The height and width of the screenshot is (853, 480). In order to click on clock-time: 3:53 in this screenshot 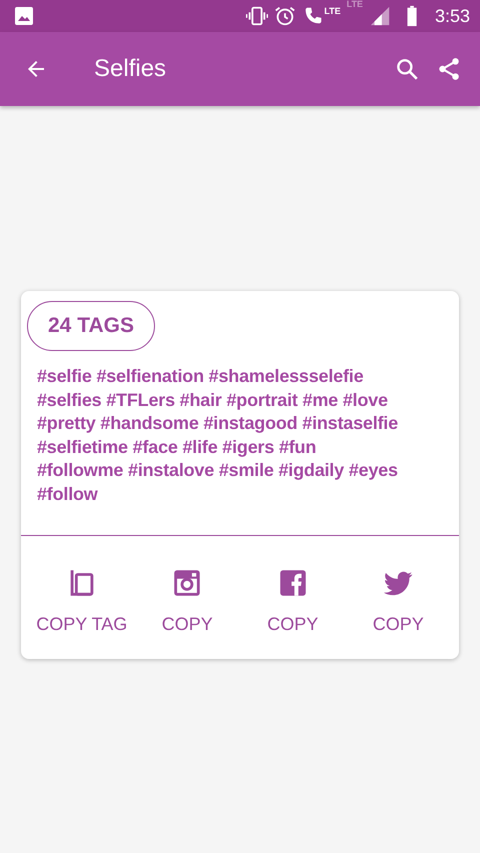, I will do `click(452, 16)`.